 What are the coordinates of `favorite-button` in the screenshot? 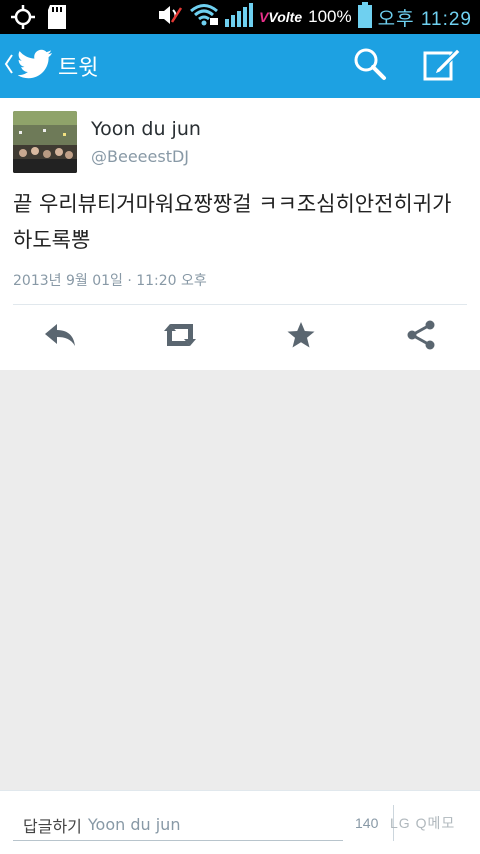 It's located at (301, 337).